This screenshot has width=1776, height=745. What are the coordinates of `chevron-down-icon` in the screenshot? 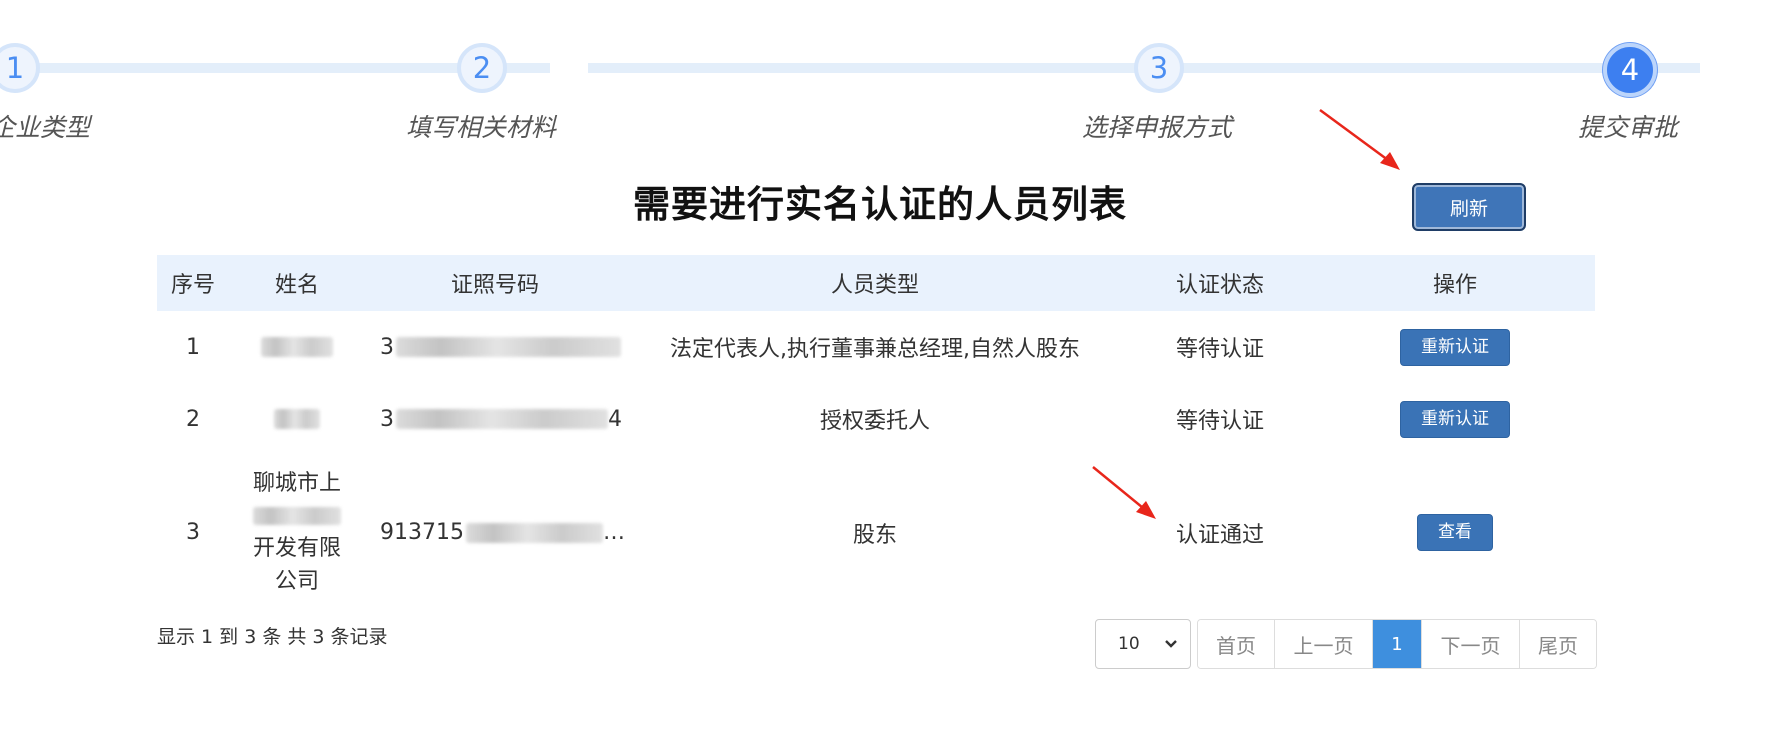 It's located at (1171, 644).